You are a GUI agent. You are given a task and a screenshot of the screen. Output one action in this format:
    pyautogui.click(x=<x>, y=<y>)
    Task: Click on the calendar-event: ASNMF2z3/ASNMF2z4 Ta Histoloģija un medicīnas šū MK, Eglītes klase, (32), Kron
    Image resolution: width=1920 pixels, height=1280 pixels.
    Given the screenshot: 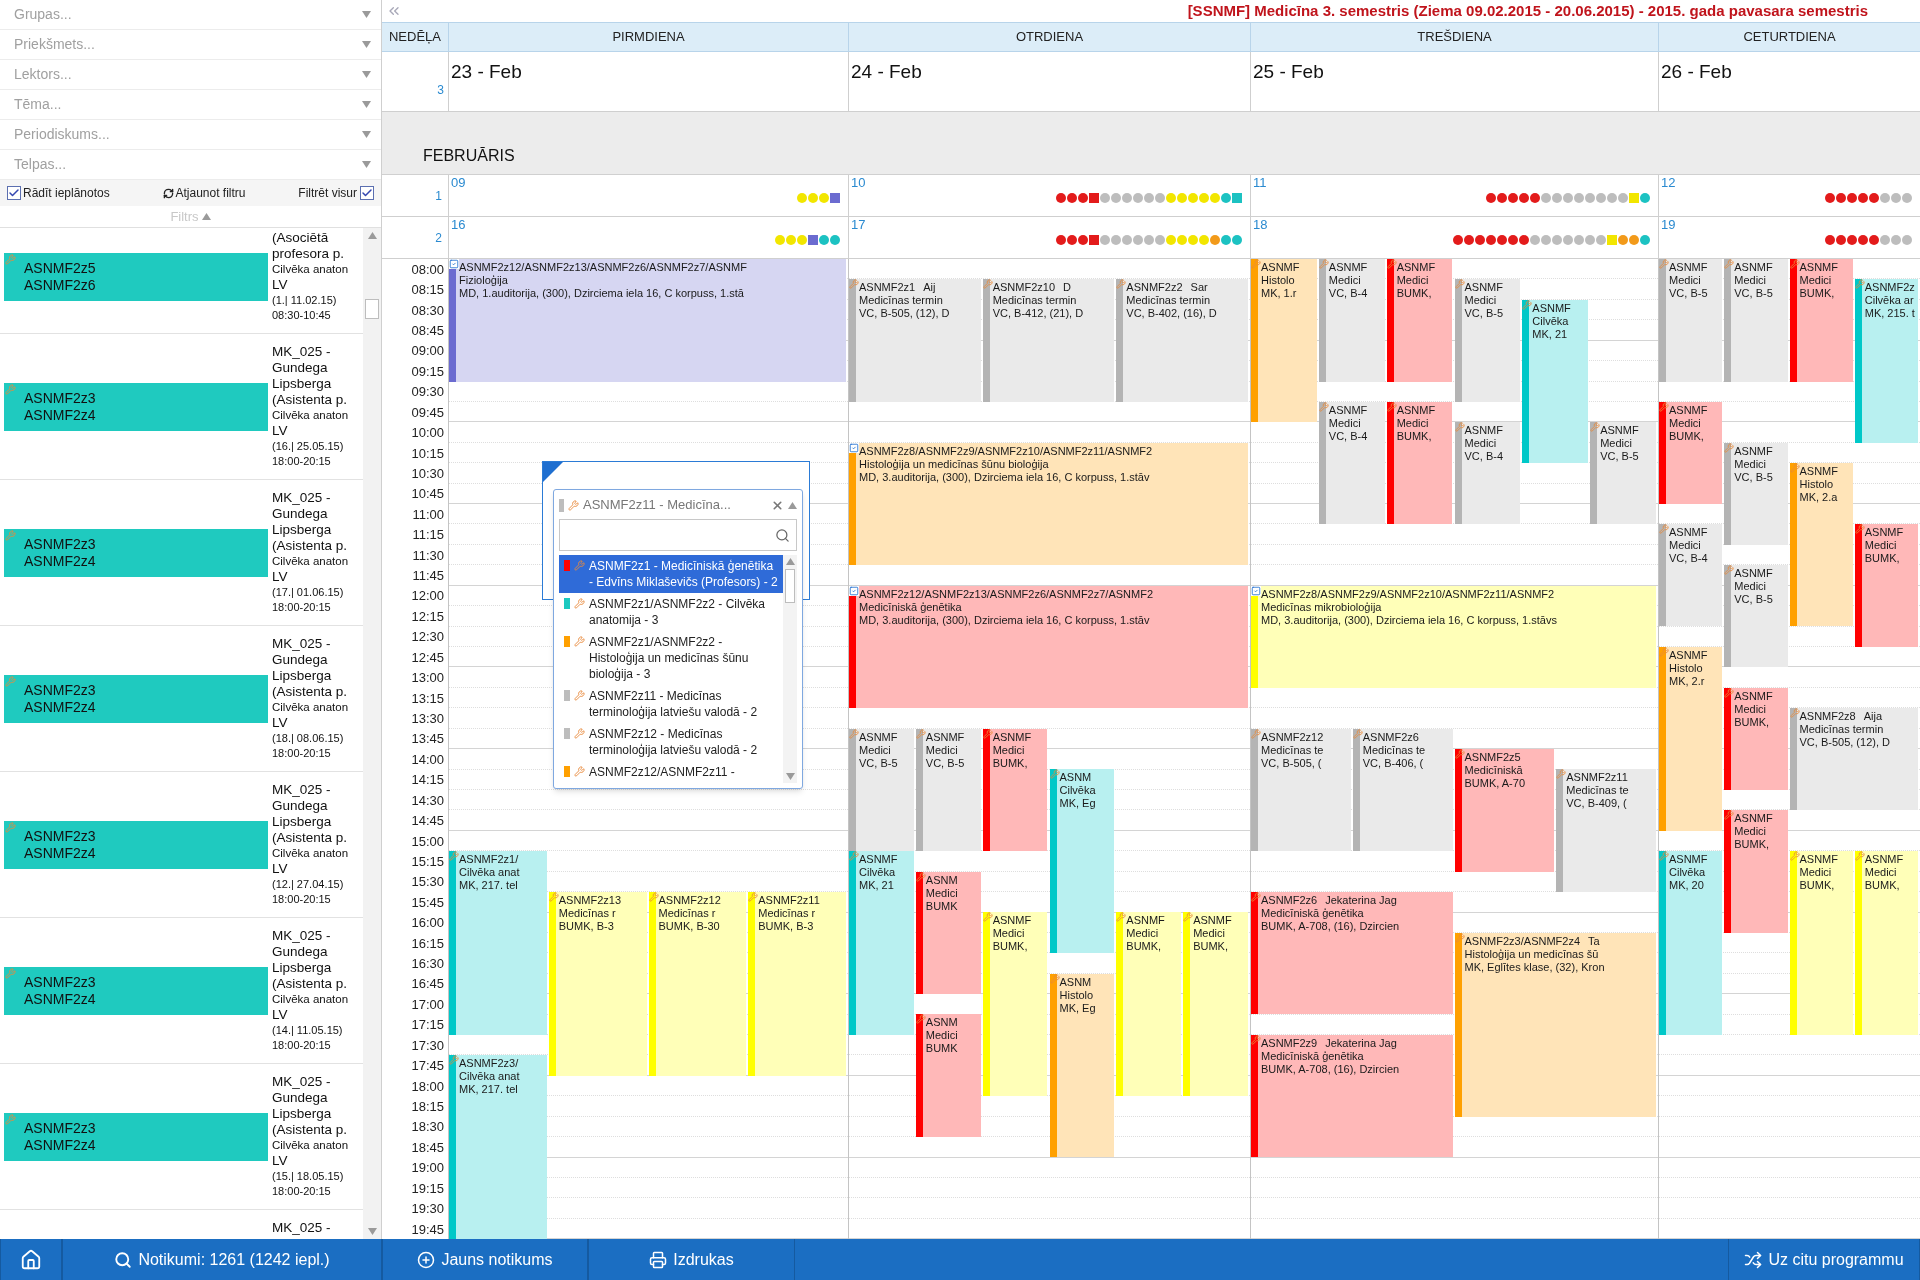 What is the action you would take?
    pyautogui.click(x=1555, y=1024)
    